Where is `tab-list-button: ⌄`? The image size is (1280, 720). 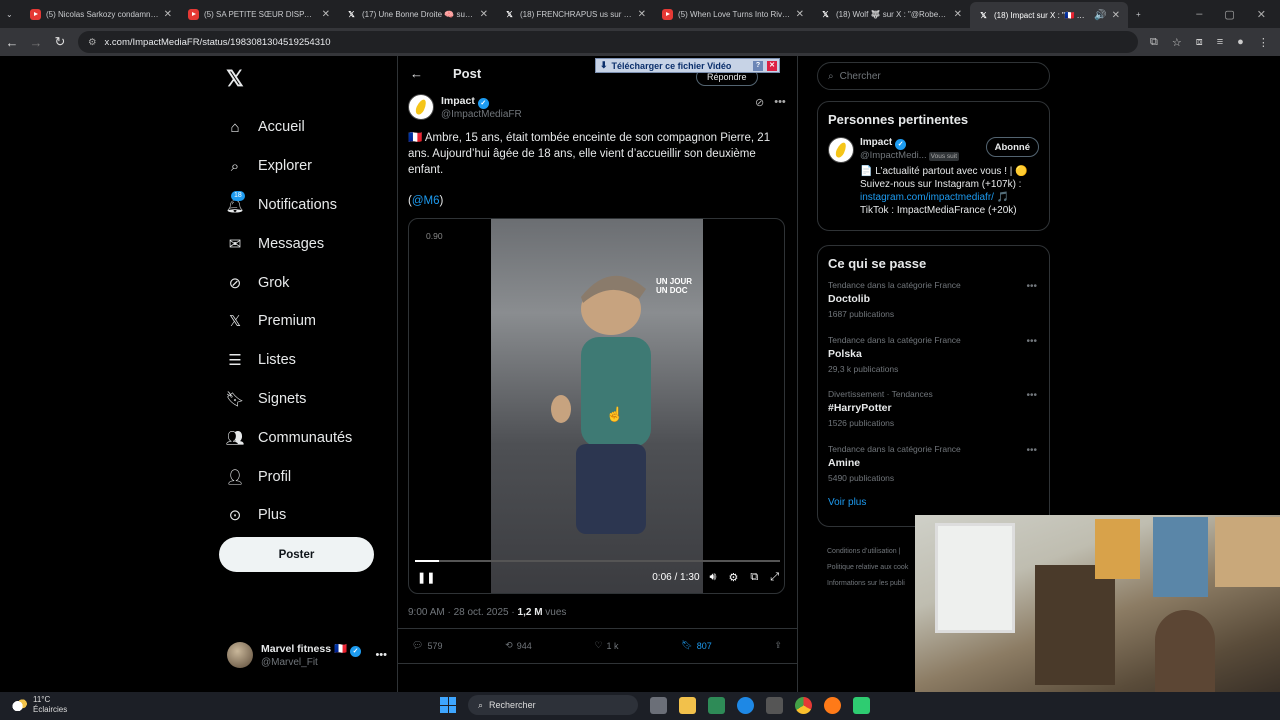 tab-list-button: ⌄ is located at coordinates (11, 14).